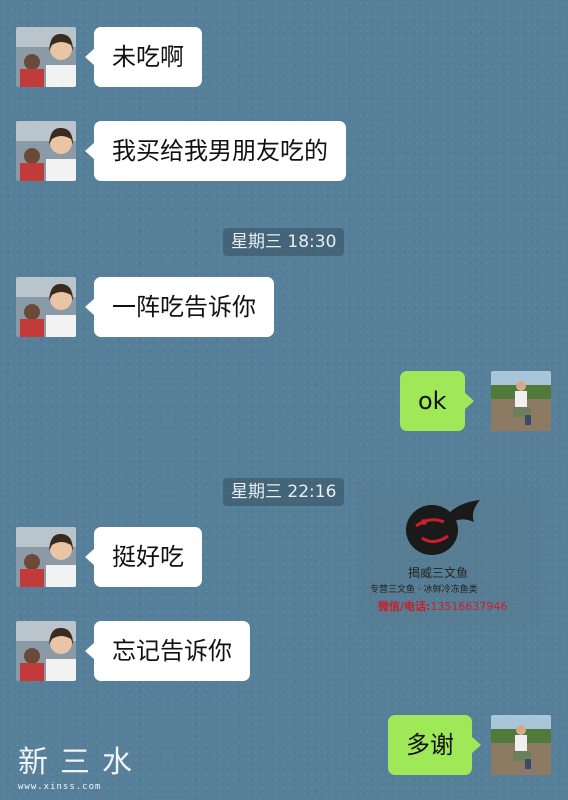  Describe the element at coordinates (443, 527) in the screenshot. I see `fish-logo-icon` at that location.